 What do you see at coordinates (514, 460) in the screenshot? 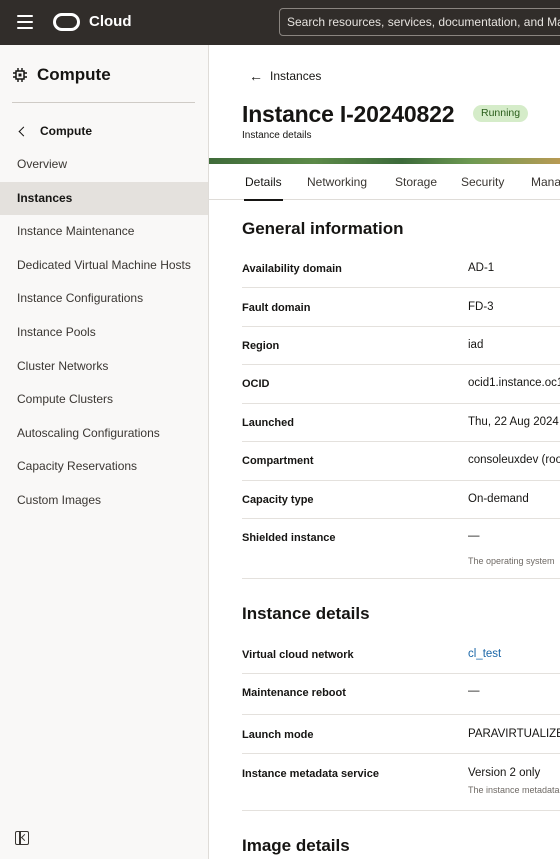
I see `row-value: consoleuxdev (root)` at bounding box center [514, 460].